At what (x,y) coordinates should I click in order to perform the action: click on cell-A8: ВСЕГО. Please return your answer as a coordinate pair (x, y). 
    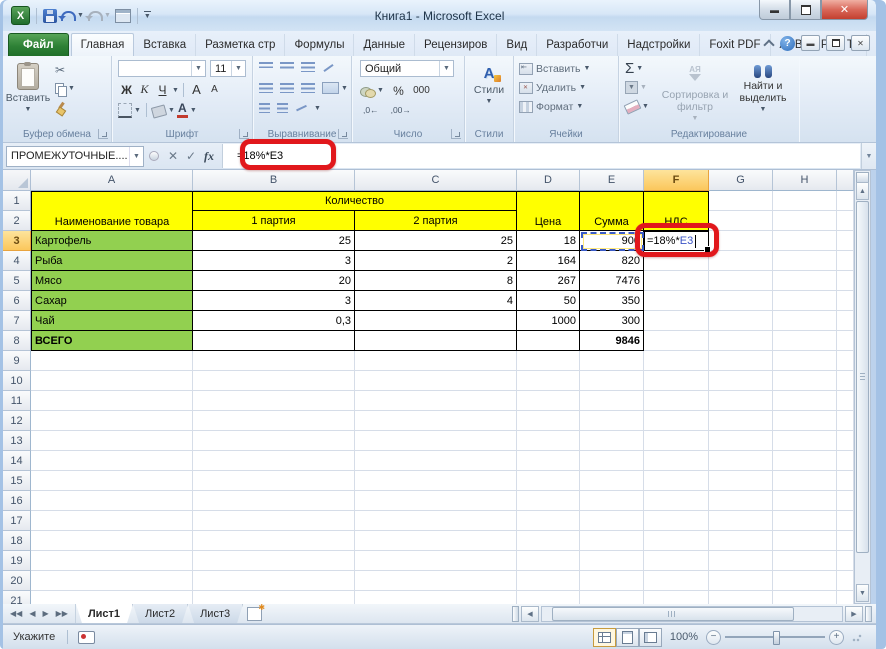
    Looking at the image, I should click on (112, 341).